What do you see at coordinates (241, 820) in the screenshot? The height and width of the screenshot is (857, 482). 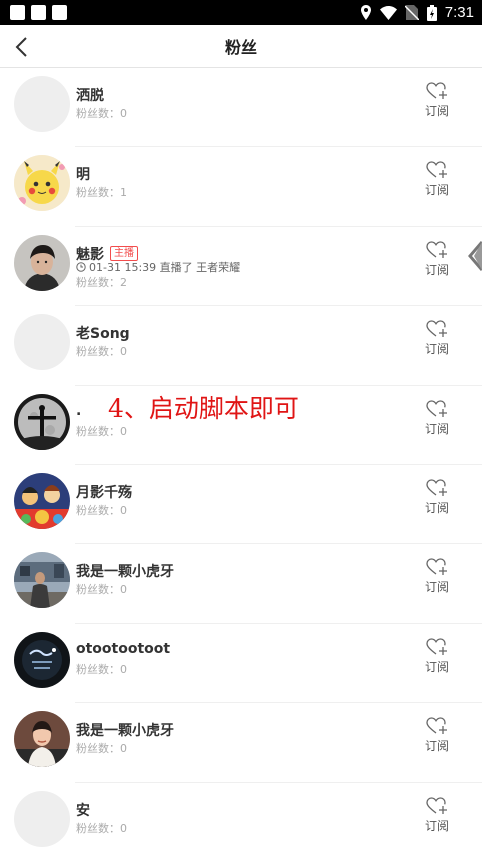 I see `fan-row: 安粉丝数：0 订阅` at bounding box center [241, 820].